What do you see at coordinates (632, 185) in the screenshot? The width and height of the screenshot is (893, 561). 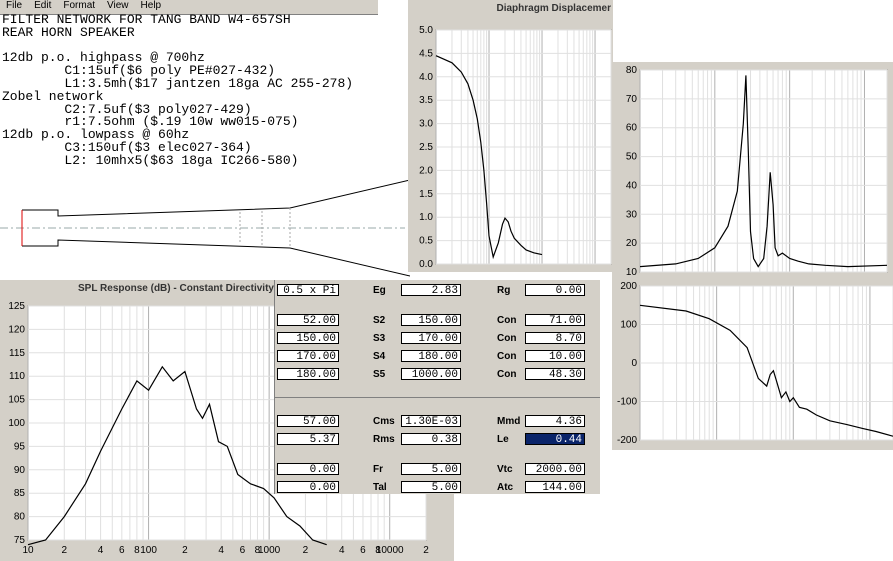 I see `y-tick-label: 40` at bounding box center [632, 185].